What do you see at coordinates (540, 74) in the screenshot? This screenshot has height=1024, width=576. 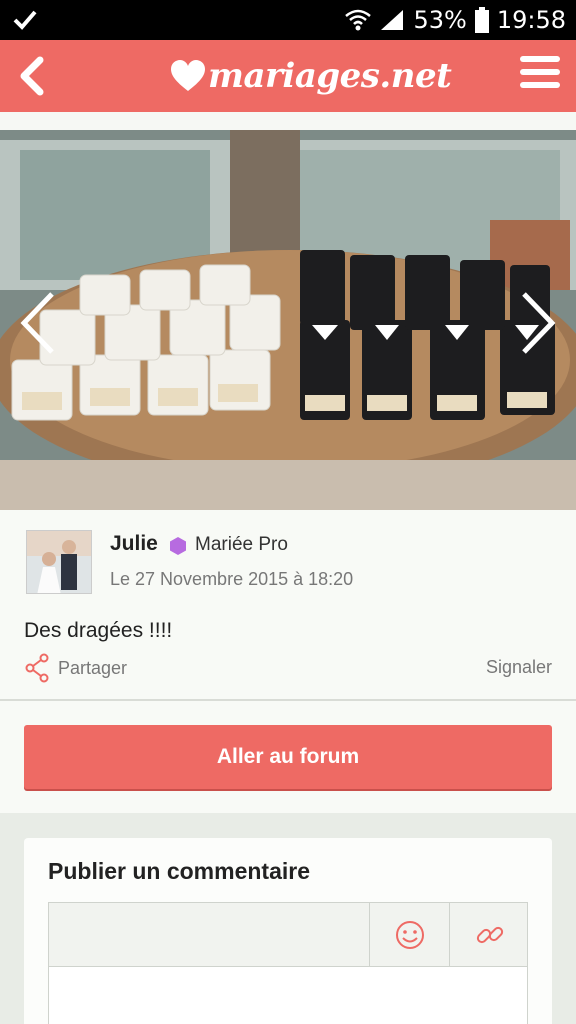 I see `menu-icon` at bounding box center [540, 74].